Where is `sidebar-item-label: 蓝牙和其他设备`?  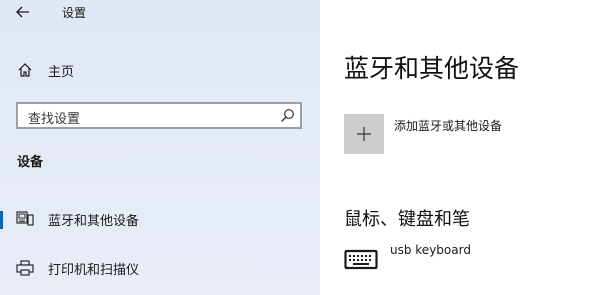
sidebar-item-label: 蓝牙和其他设备 is located at coordinates (94, 221).